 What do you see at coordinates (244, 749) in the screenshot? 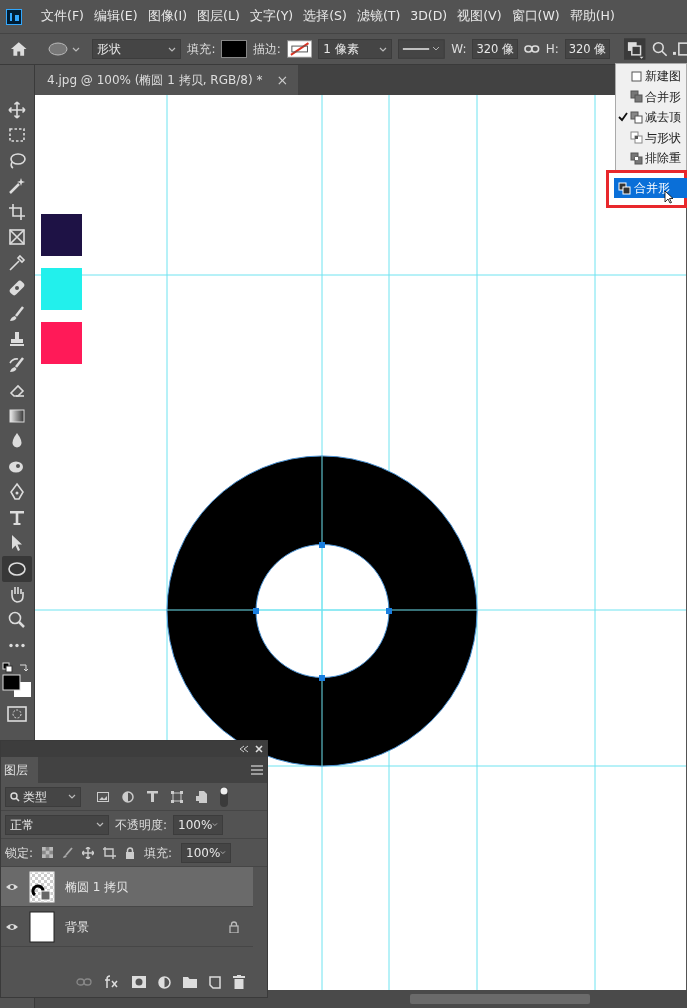
I see `collapse-icon` at bounding box center [244, 749].